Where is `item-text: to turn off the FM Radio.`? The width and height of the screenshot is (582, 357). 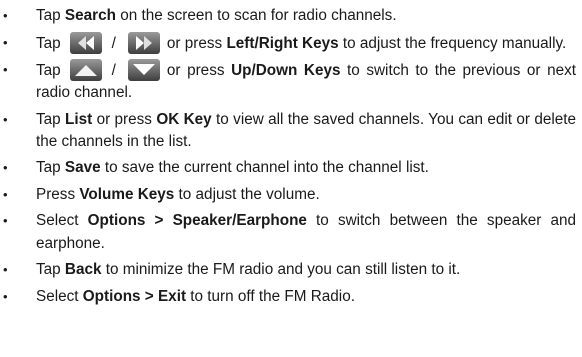 item-text: to turn off the FM Radio. is located at coordinates (270, 296).